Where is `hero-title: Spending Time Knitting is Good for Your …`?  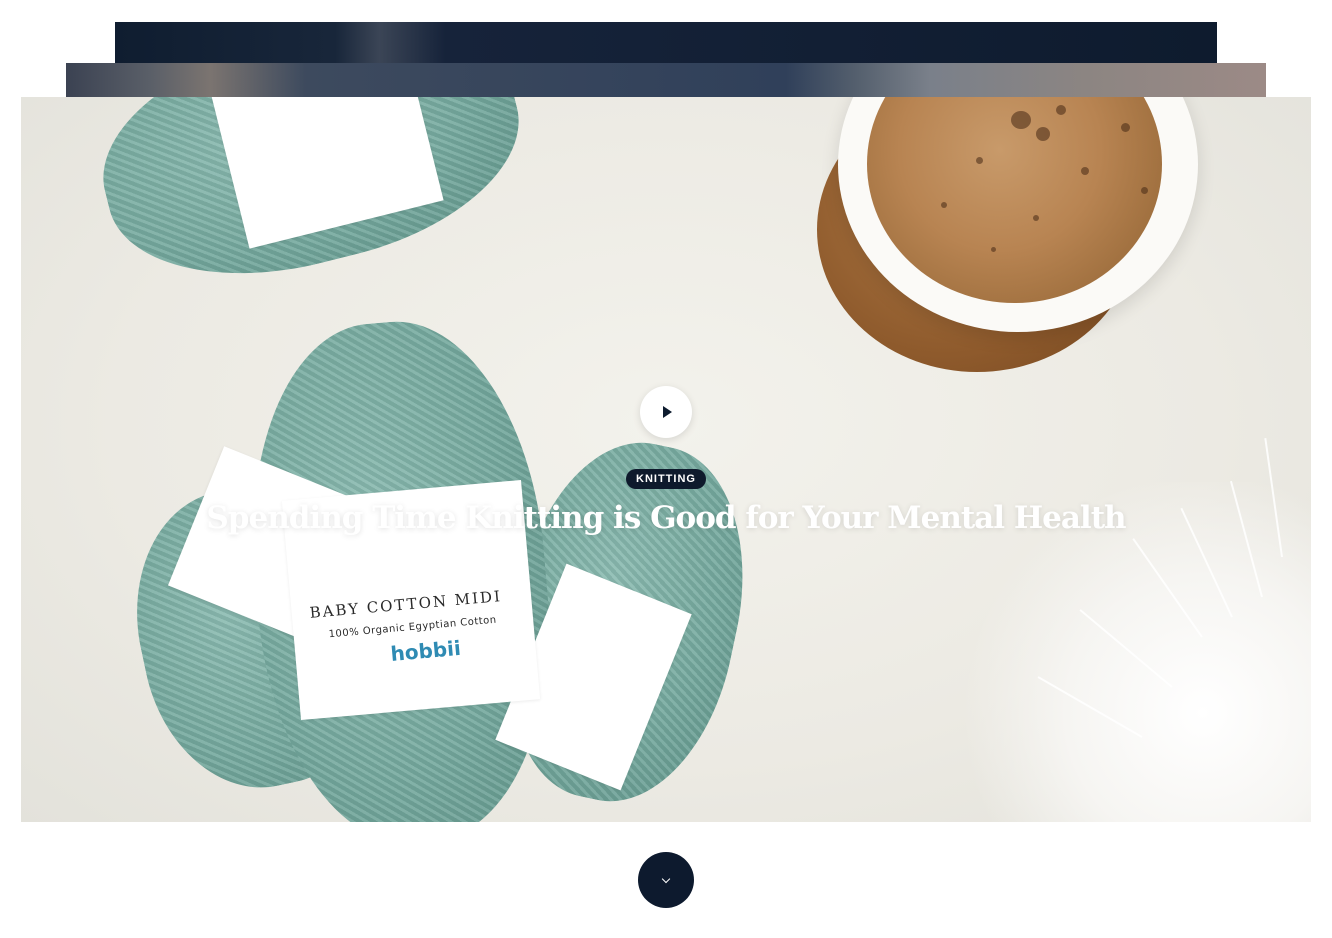
hero-title: Spending Time Knitting is Good for Your … is located at coordinates (666, 518).